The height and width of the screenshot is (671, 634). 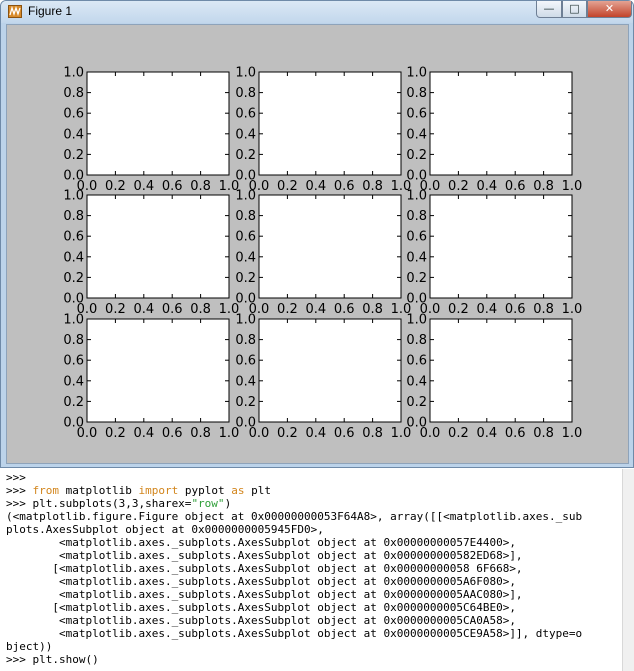 I want to click on console-string: "row", so click(x=208, y=503).